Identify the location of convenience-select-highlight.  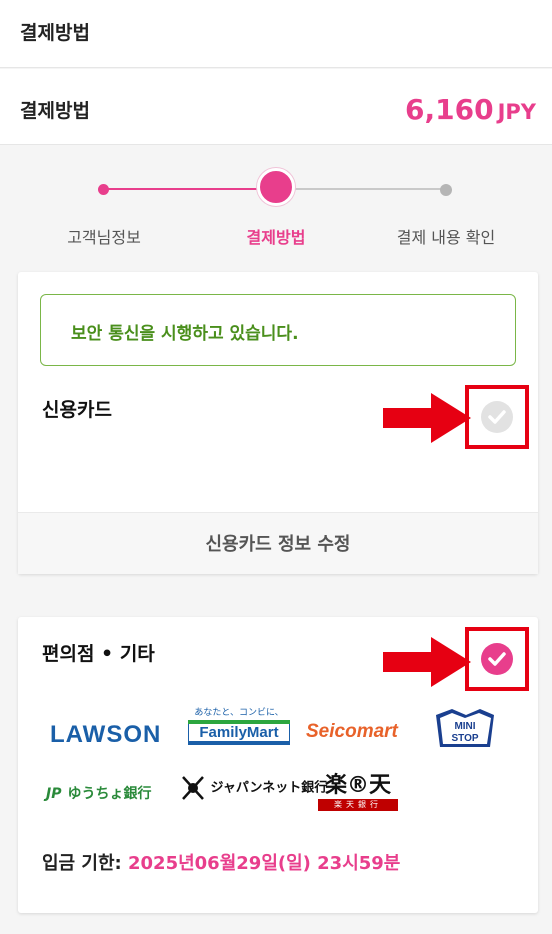
(497, 659).